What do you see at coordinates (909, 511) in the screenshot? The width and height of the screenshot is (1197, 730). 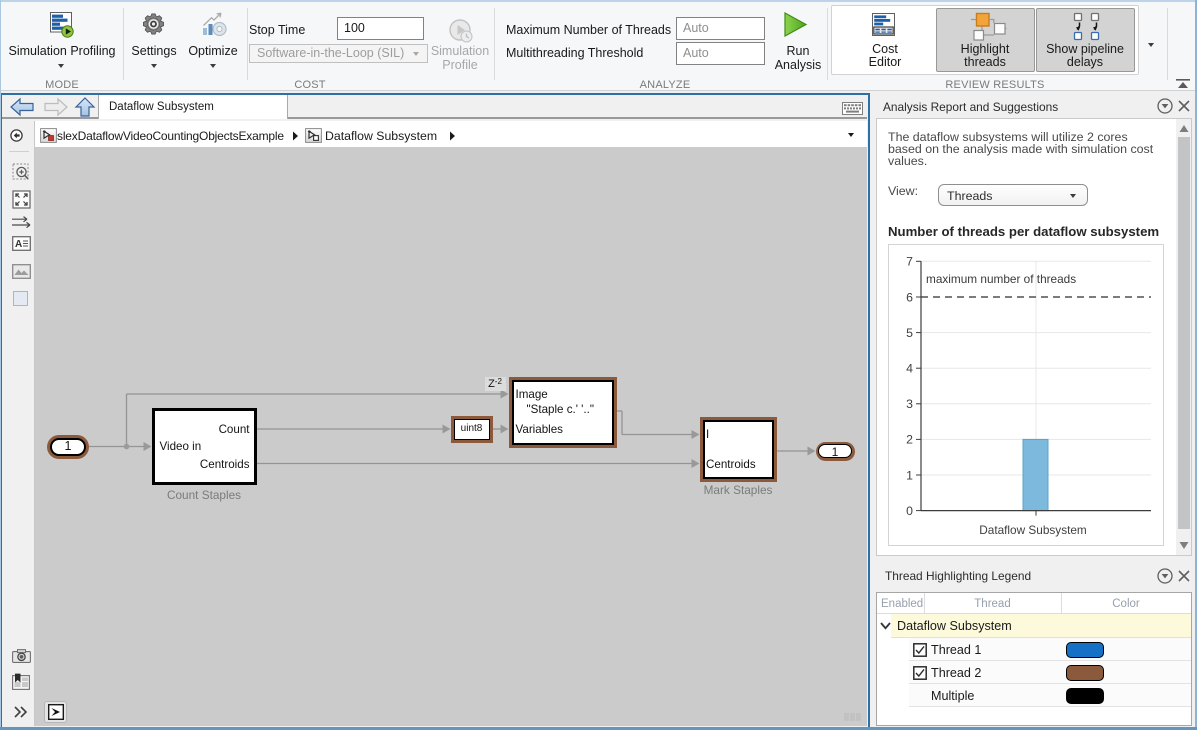 I see `svg-text: 0` at bounding box center [909, 511].